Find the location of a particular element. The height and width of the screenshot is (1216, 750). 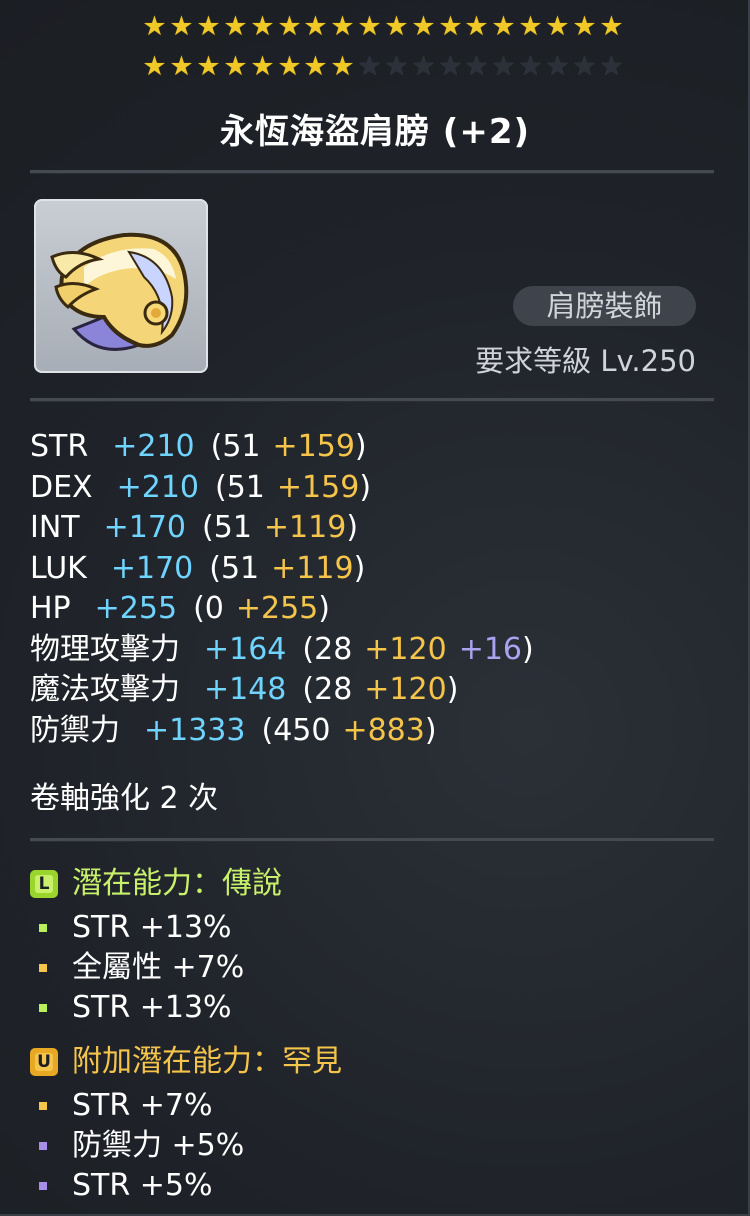

stat-name: HP is located at coordinates (50, 608).